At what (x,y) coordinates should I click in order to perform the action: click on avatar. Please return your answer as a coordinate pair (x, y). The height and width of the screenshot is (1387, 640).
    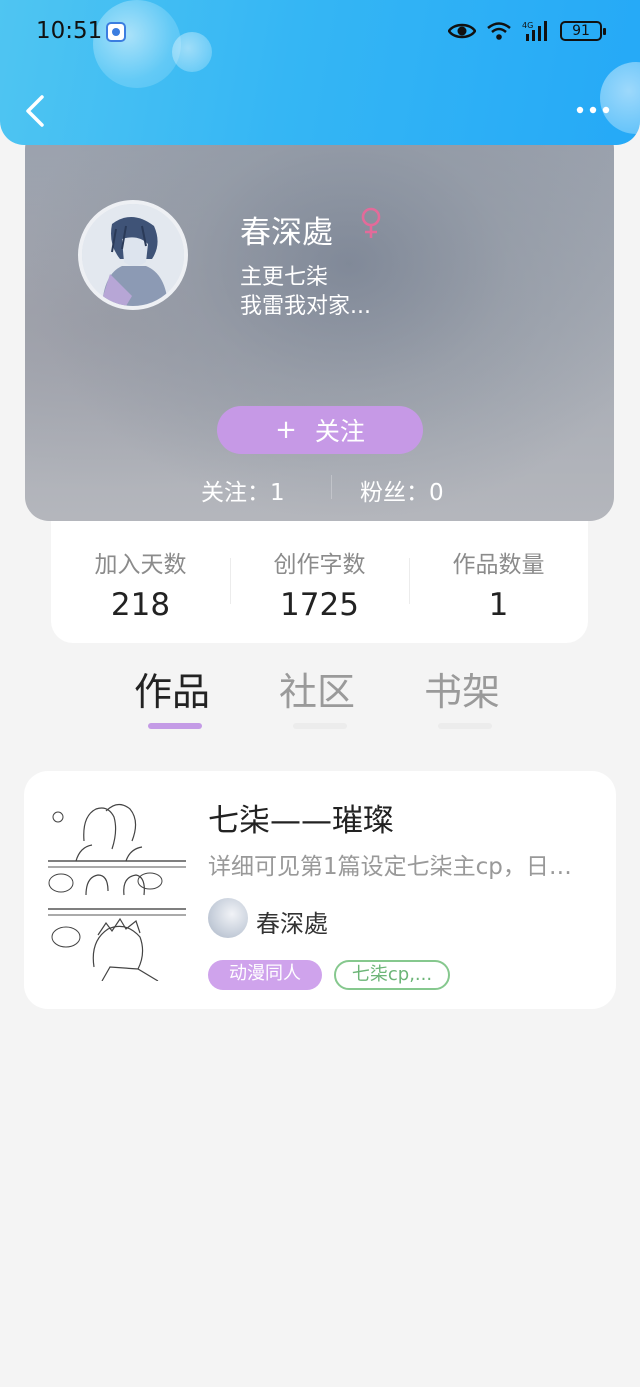
    Looking at the image, I should click on (133, 255).